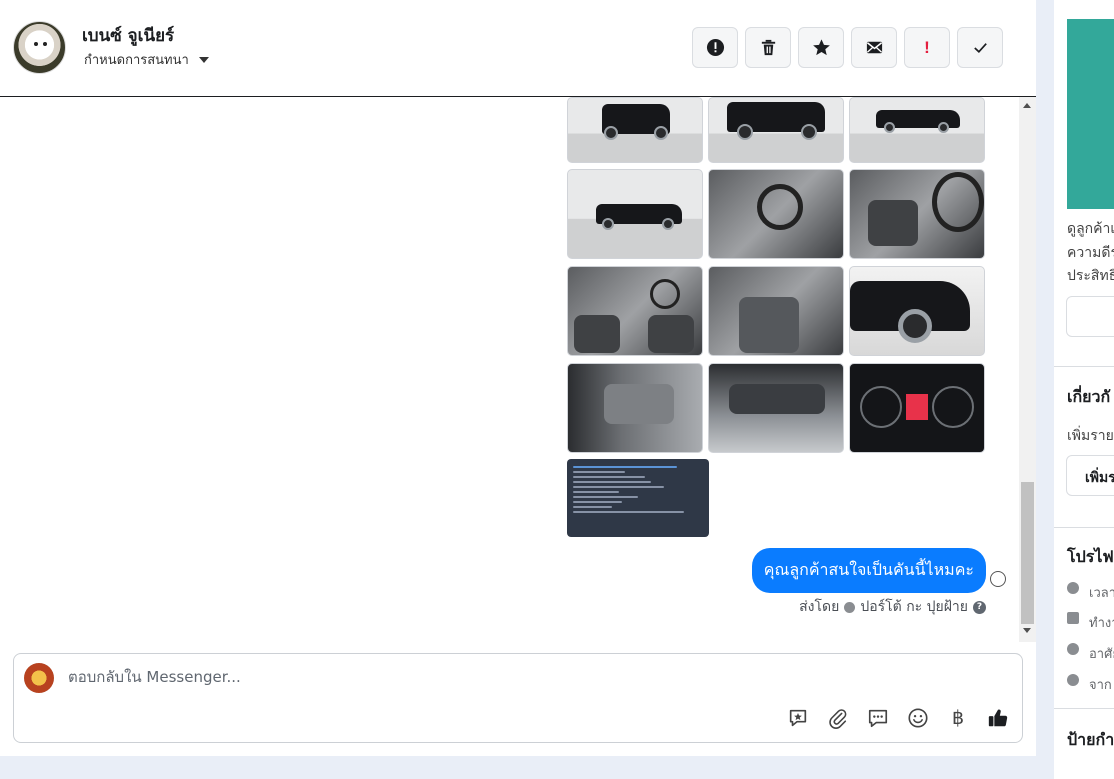 Image resolution: width=1114 pixels, height=779 pixels. I want to click on mark-done-button, so click(980, 47).